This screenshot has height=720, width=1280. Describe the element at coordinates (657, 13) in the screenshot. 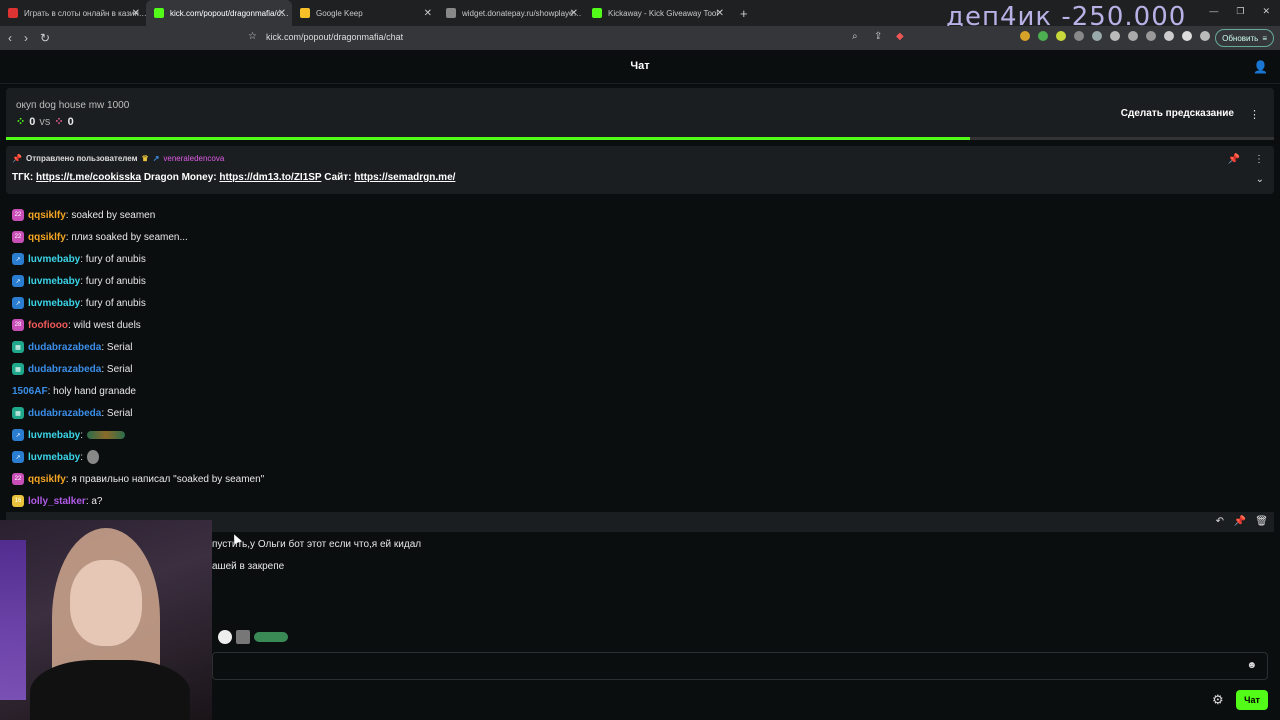

I see `browser-tab: Kickaway - Kick Giveaway Tool ✕` at that location.